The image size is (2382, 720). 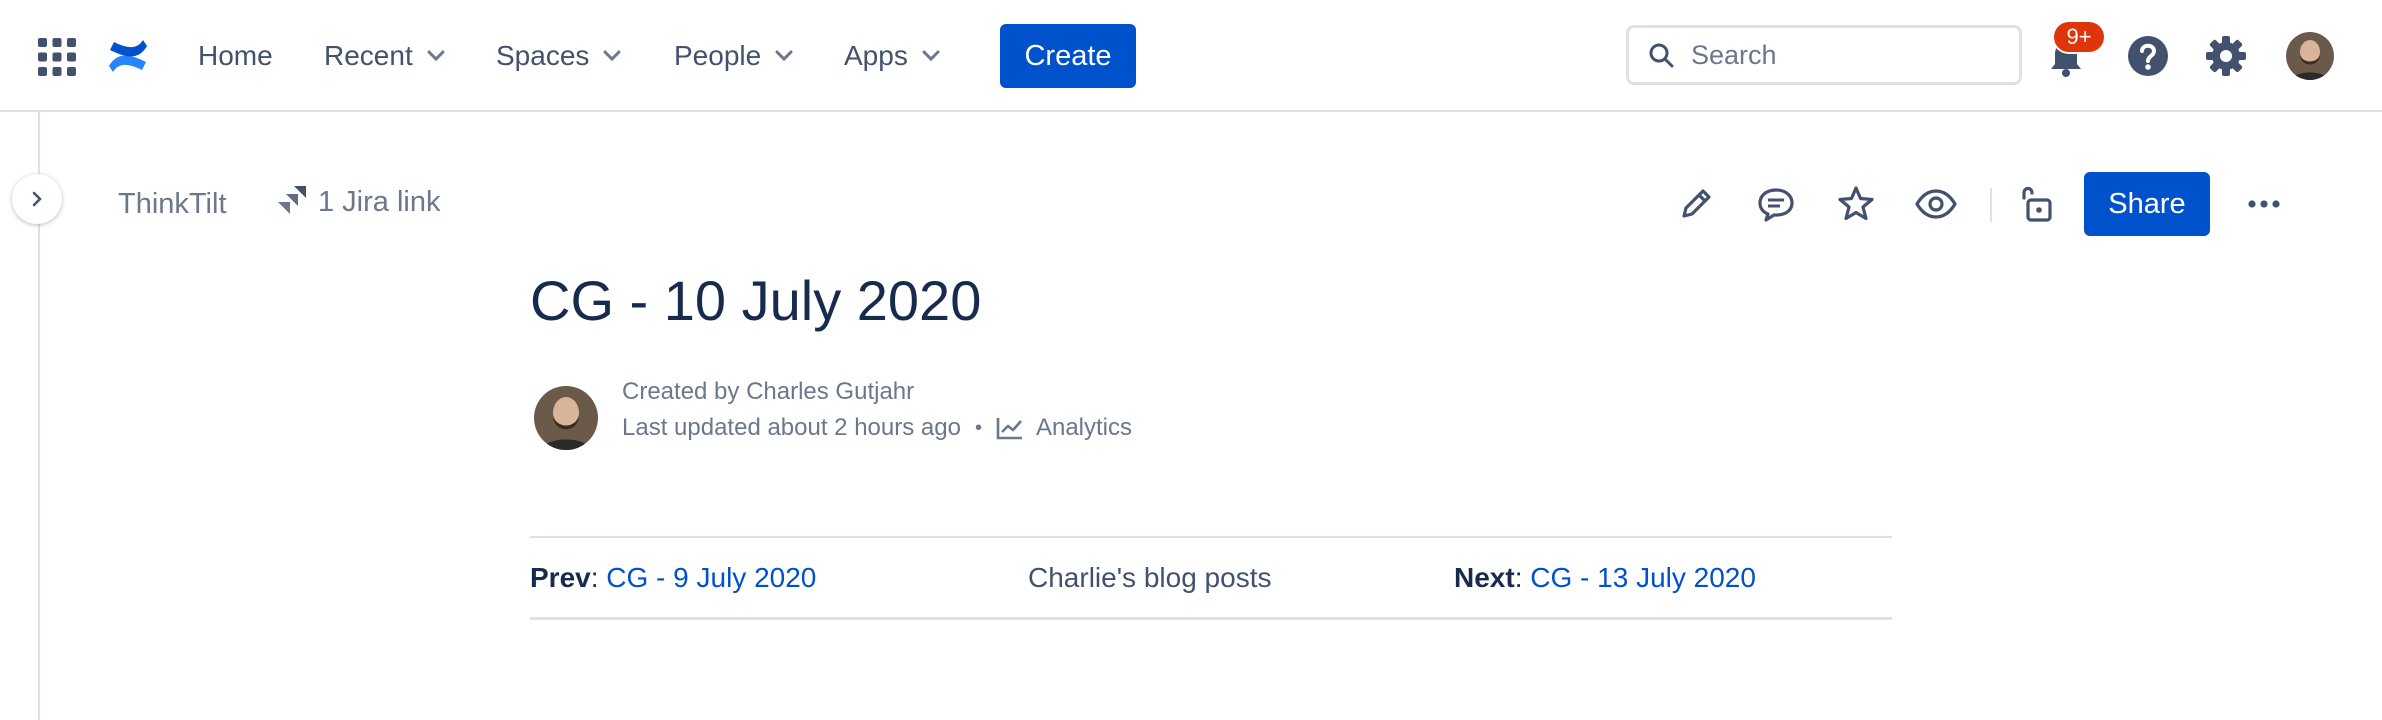 What do you see at coordinates (1522, 577) in the screenshot?
I see `next-colon: :` at bounding box center [1522, 577].